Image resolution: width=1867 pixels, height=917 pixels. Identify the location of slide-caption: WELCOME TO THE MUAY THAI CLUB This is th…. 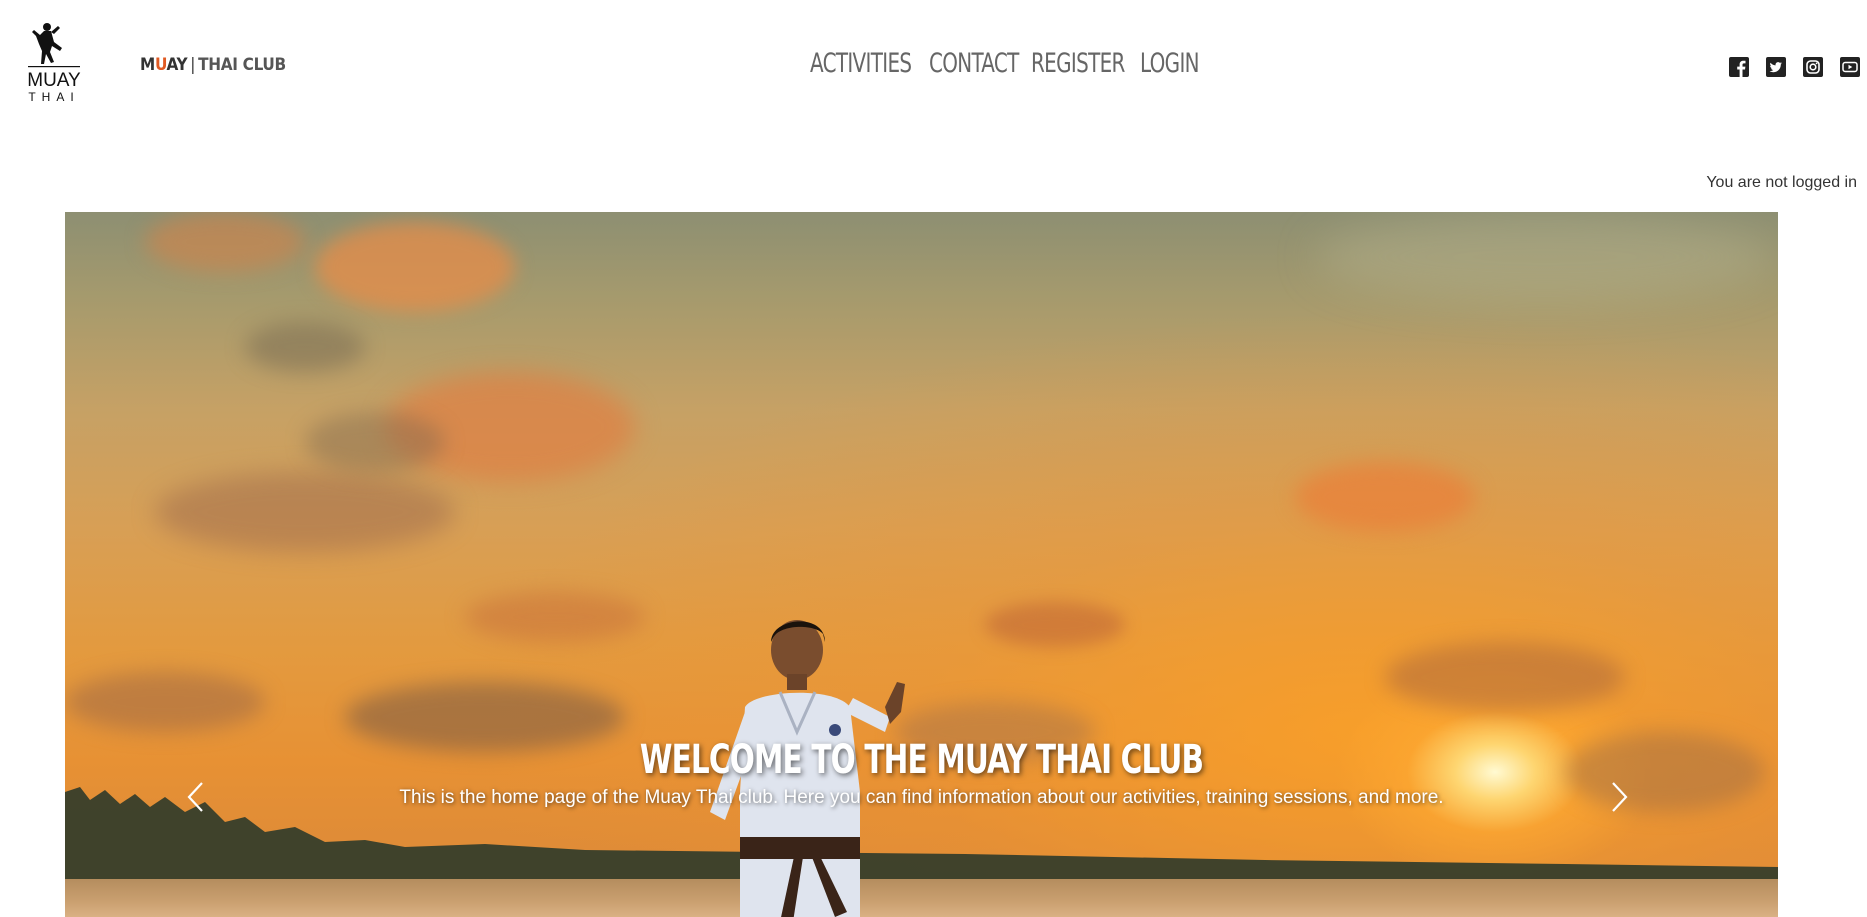
(921, 773).